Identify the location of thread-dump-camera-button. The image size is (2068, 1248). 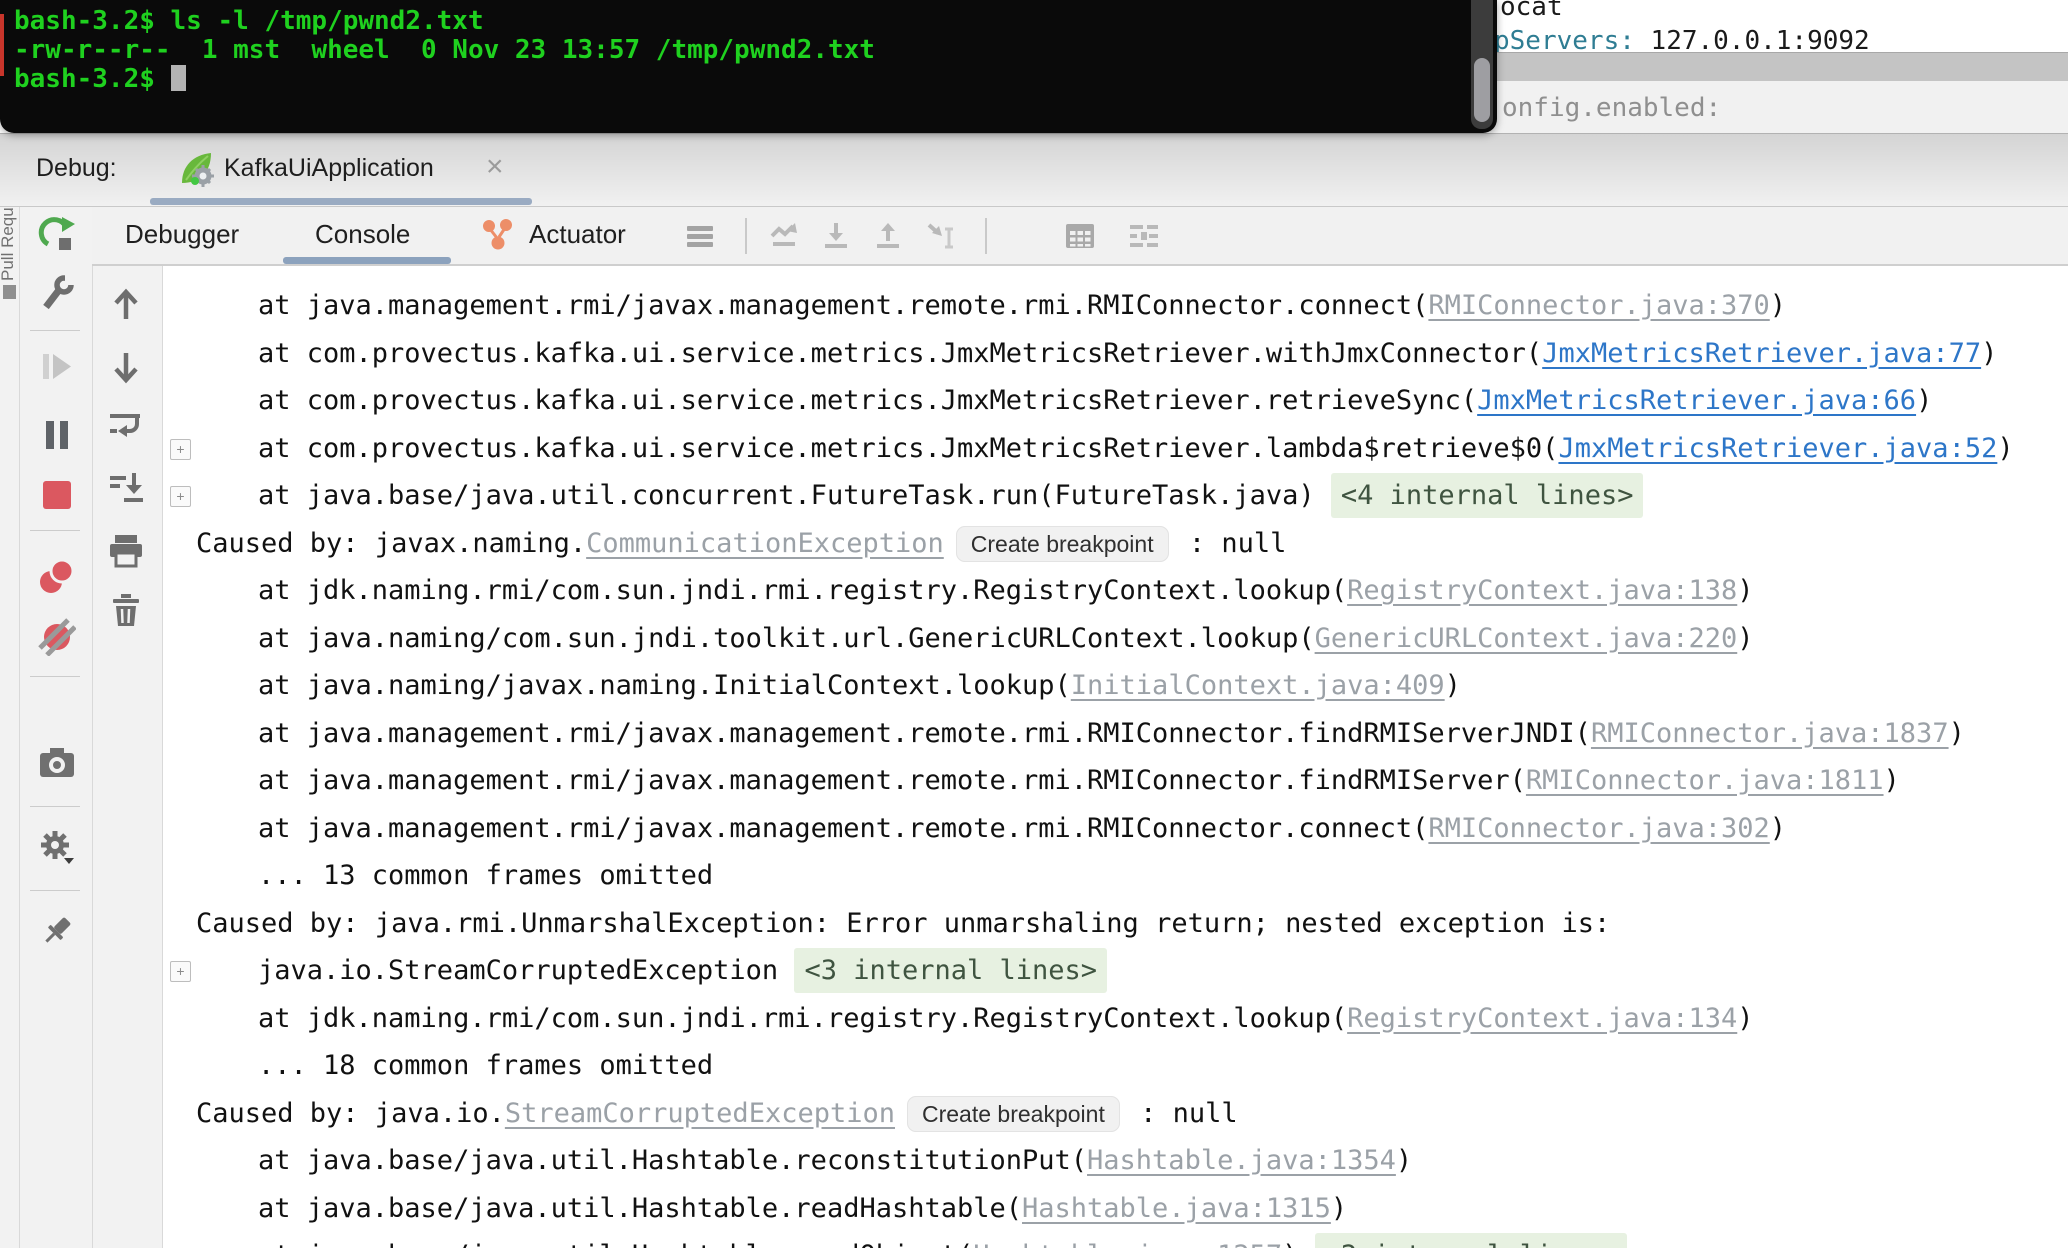
(57, 763).